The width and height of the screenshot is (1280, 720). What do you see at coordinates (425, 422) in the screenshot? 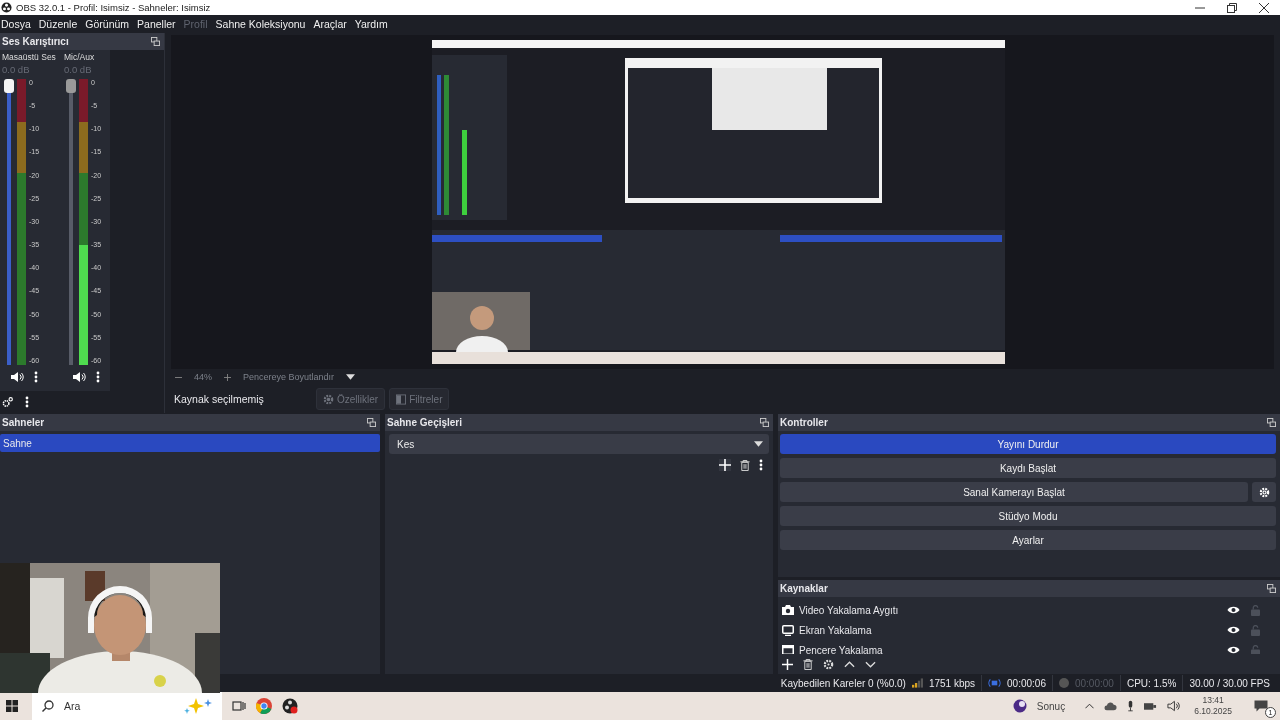
I see `dock-title: Sahne Geçişleri` at bounding box center [425, 422].